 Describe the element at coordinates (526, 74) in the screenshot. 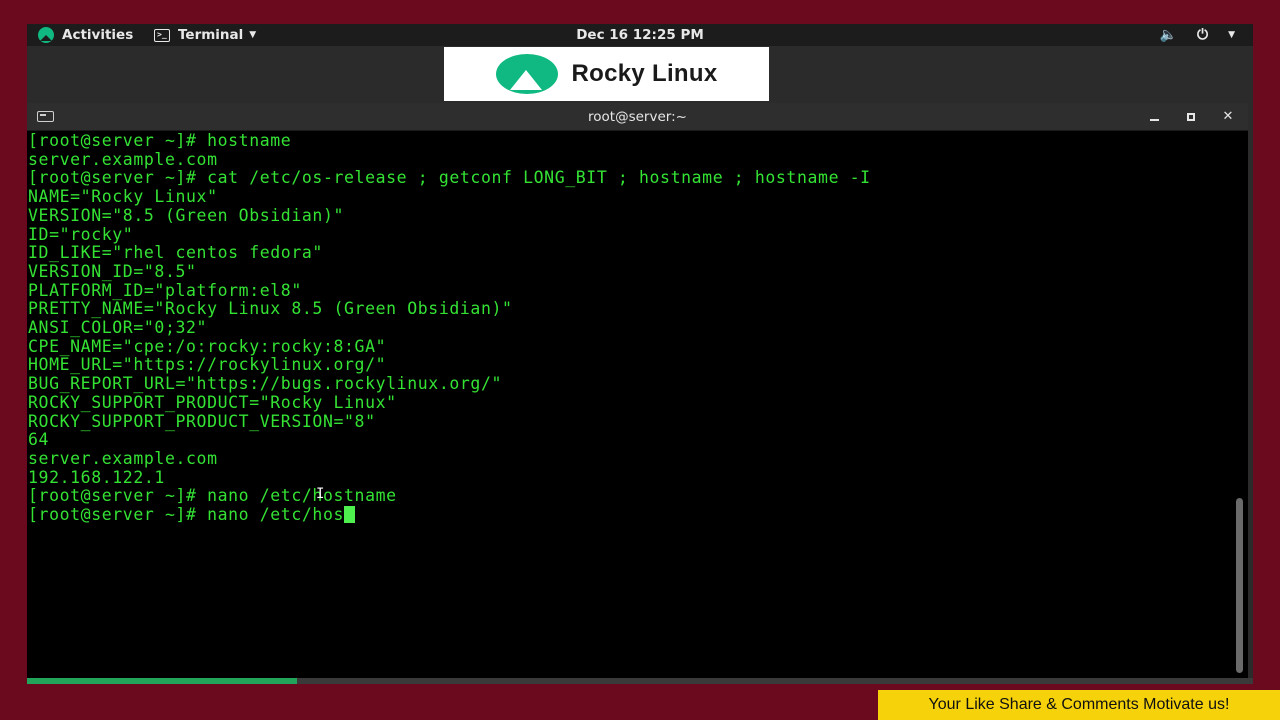

I see `rocky-mountain-logo-icon` at that location.